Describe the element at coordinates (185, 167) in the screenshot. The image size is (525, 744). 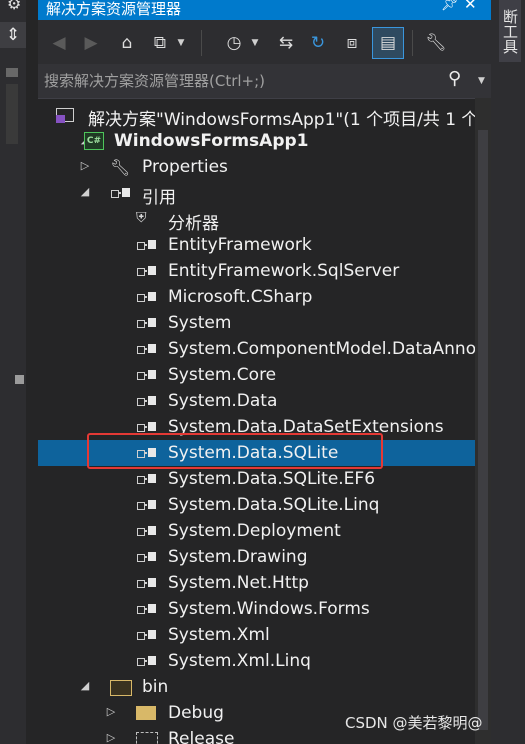
I see `tree-item-label: Properties` at that location.